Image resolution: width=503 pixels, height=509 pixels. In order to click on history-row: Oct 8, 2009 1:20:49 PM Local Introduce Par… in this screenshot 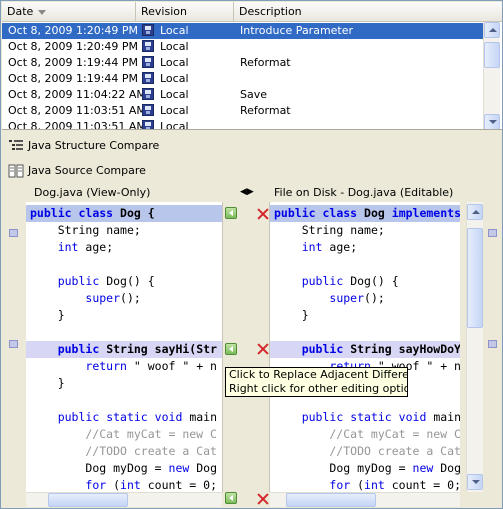, I will do `click(242, 31)`.